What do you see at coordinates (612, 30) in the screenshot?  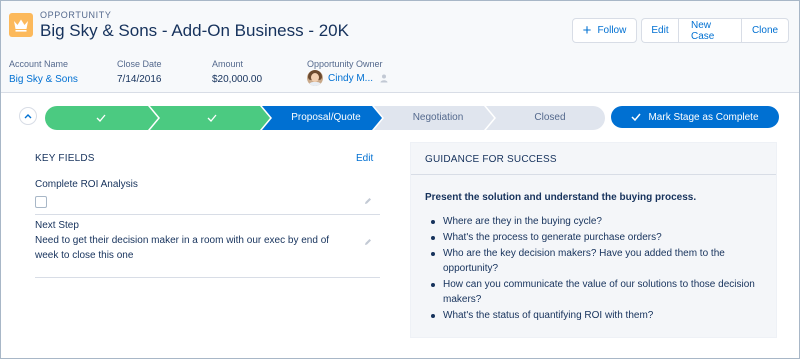 I see `follow-label: Follow` at bounding box center [612, 30].